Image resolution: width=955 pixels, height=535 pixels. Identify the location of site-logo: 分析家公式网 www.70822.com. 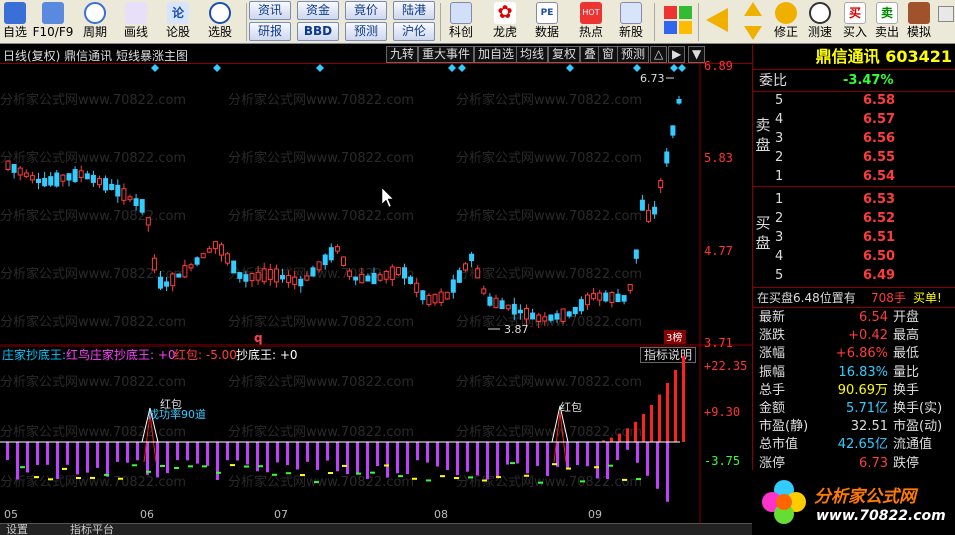
(853, 502).